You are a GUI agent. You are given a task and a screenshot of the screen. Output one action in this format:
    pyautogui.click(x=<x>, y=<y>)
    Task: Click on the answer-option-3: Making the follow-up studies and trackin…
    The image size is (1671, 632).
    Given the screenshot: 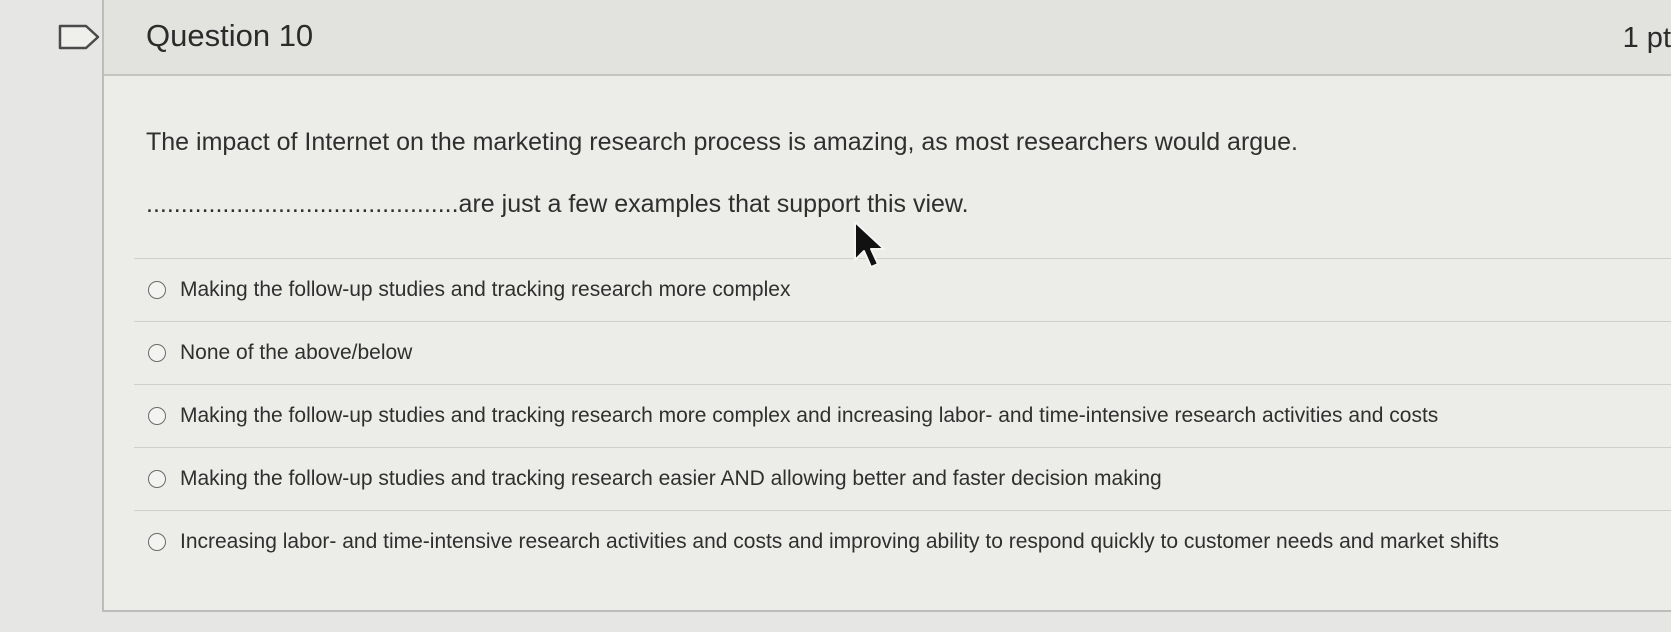 What is the action you would take?
    pyautogui.click(x=902, y=415)
    